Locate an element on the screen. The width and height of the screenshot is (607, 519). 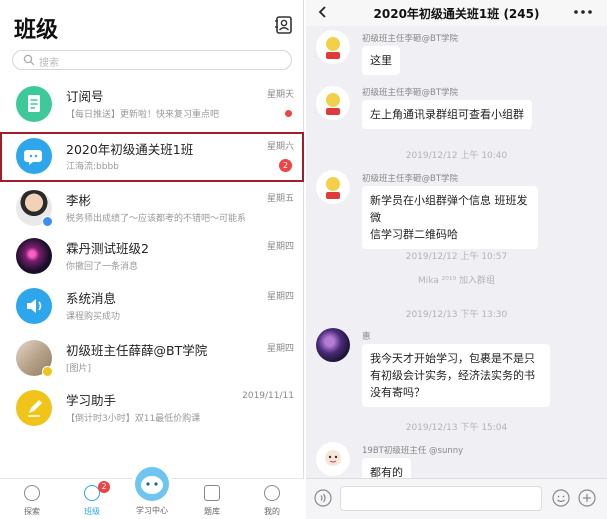
message-bubble: 这里 is located at coordinates (381, 60).